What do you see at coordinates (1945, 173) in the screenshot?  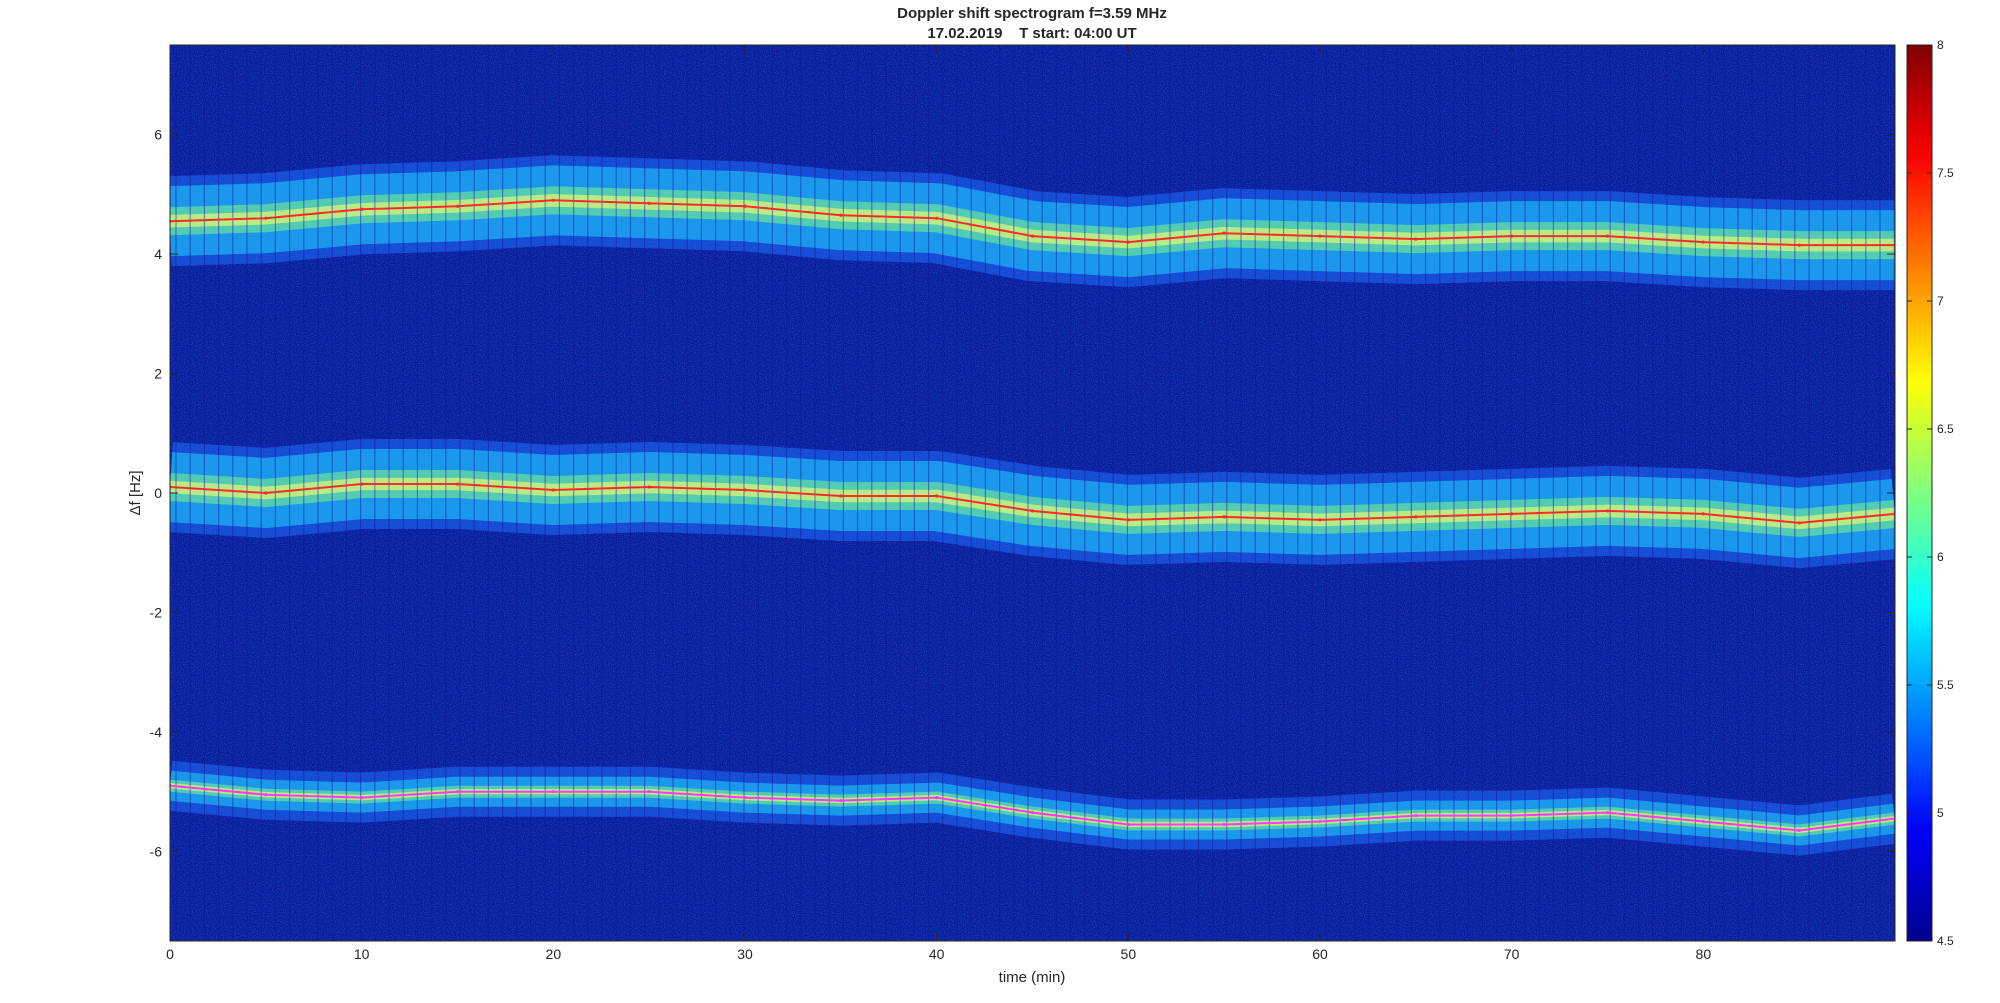 I see `colorbar-tick-label: 7.5` at bounding box center [1945, 173].